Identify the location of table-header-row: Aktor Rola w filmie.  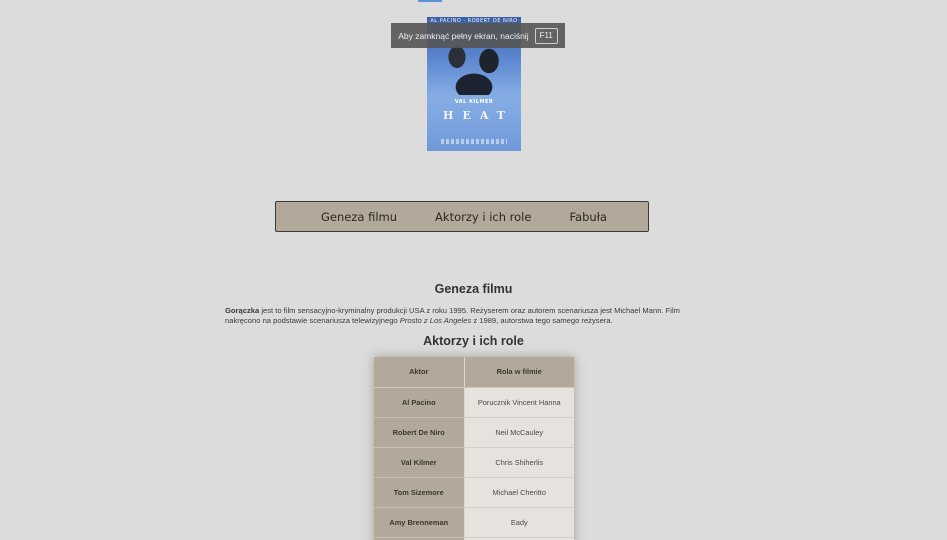
(474, 372).